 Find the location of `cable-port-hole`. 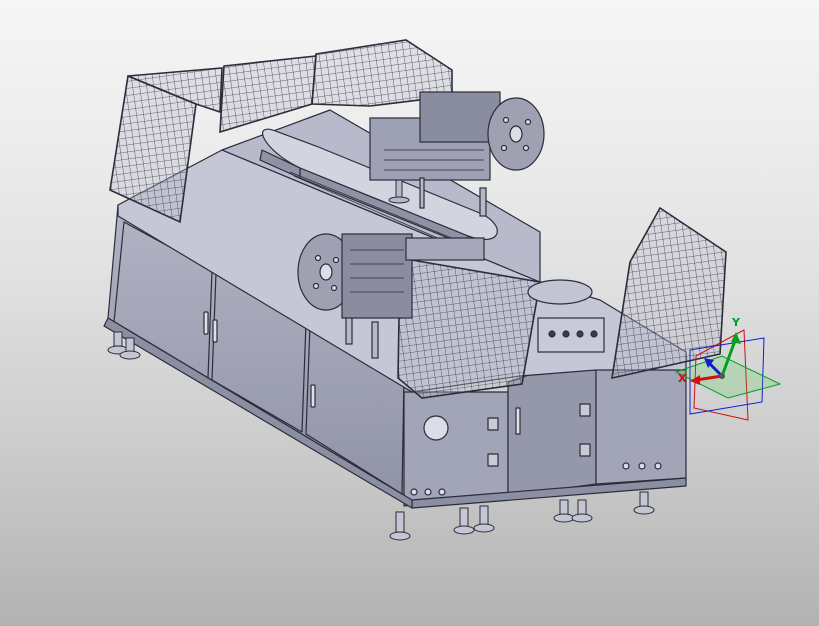

cable-port-hole is located at coordinates (436, 428).